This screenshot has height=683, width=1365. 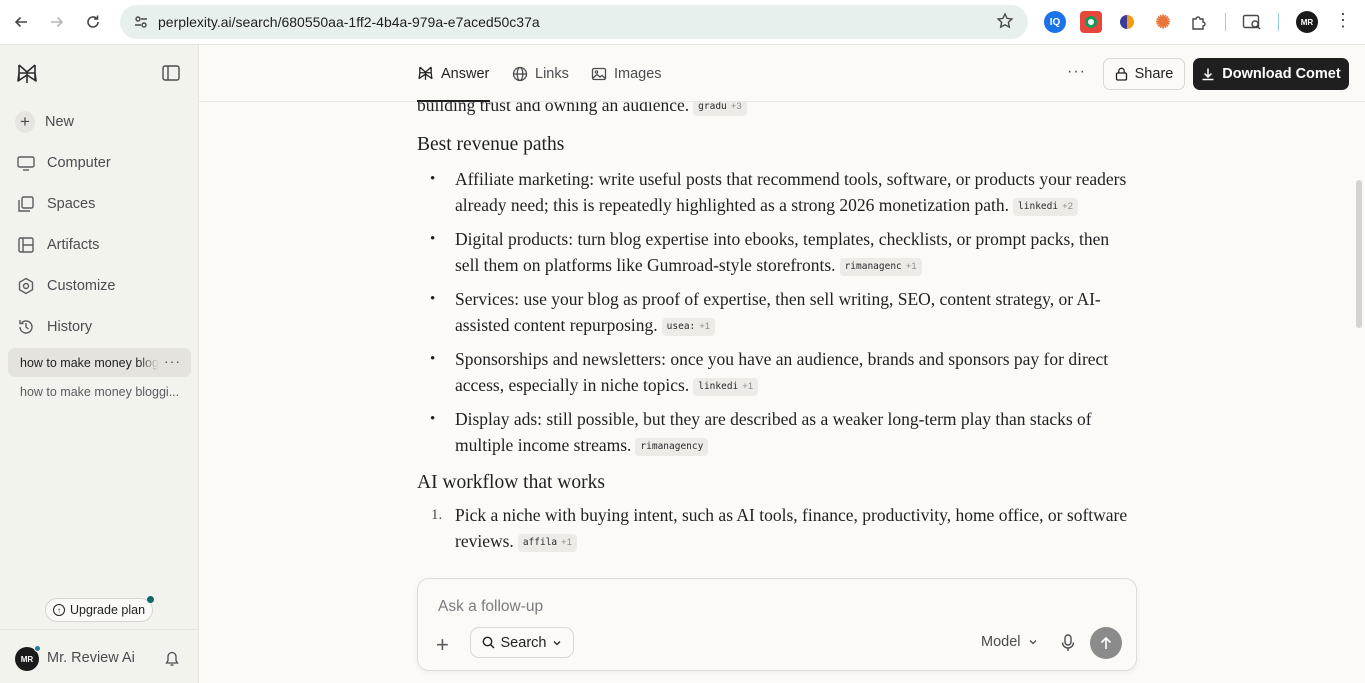 What do you see at coordinates (26, 204) in the screenshot?
I see `spaces-icon` at bounding box center [26, 204].